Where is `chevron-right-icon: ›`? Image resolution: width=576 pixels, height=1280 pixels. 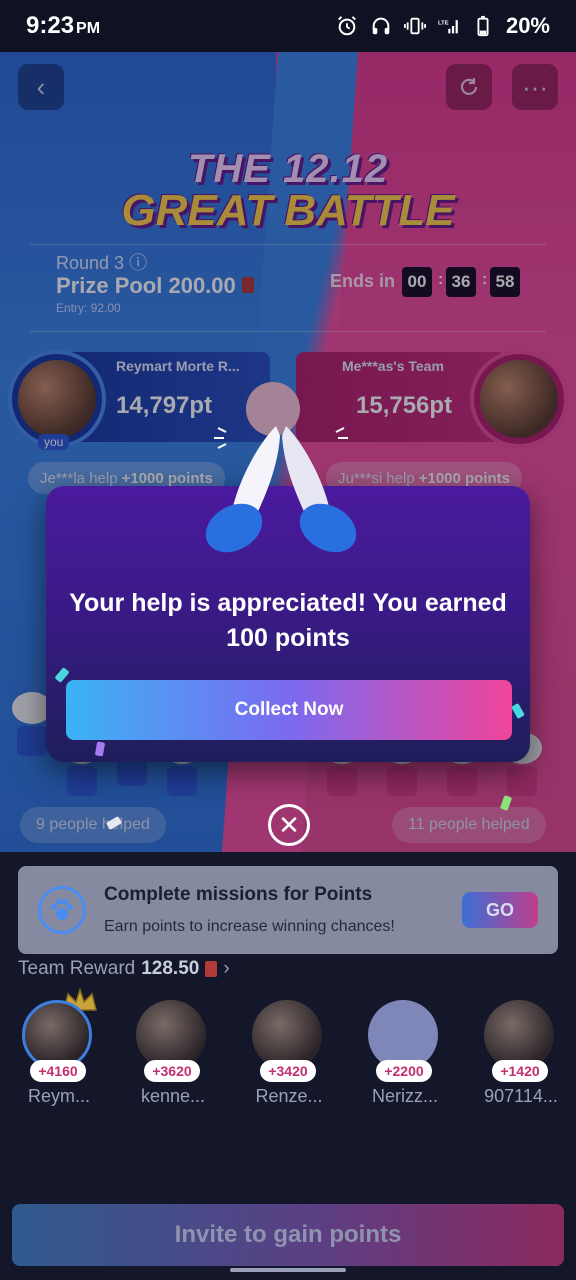 chevron-right-icon: › is located at coordinates (226, 968).